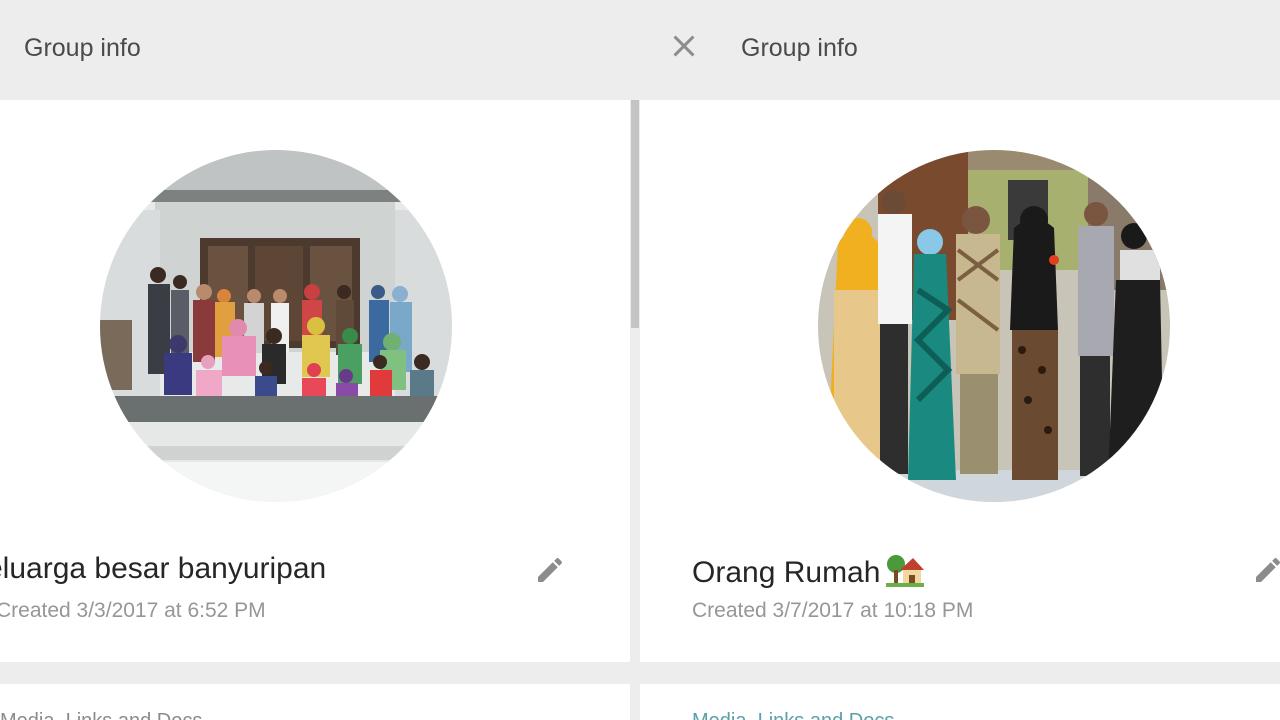  Describe the element at coordinates (163, 568) in the screenshot. I see `group-name: eluarga besar banyuripan` at that location.